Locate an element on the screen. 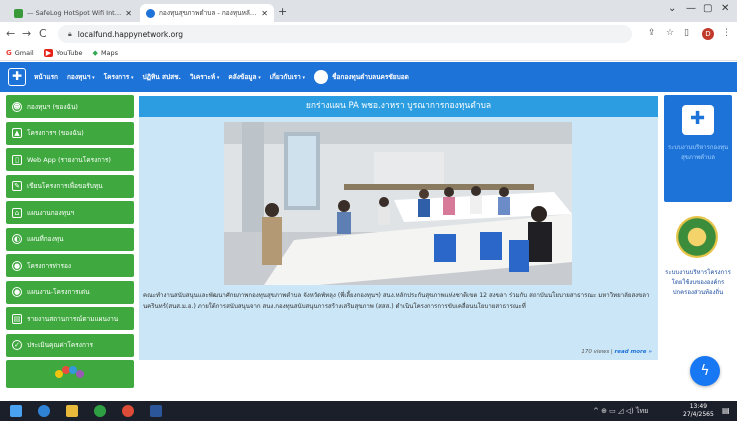 This screenshot has width=737, height=421. minimize-button: — is located at coordinates (691, 8).